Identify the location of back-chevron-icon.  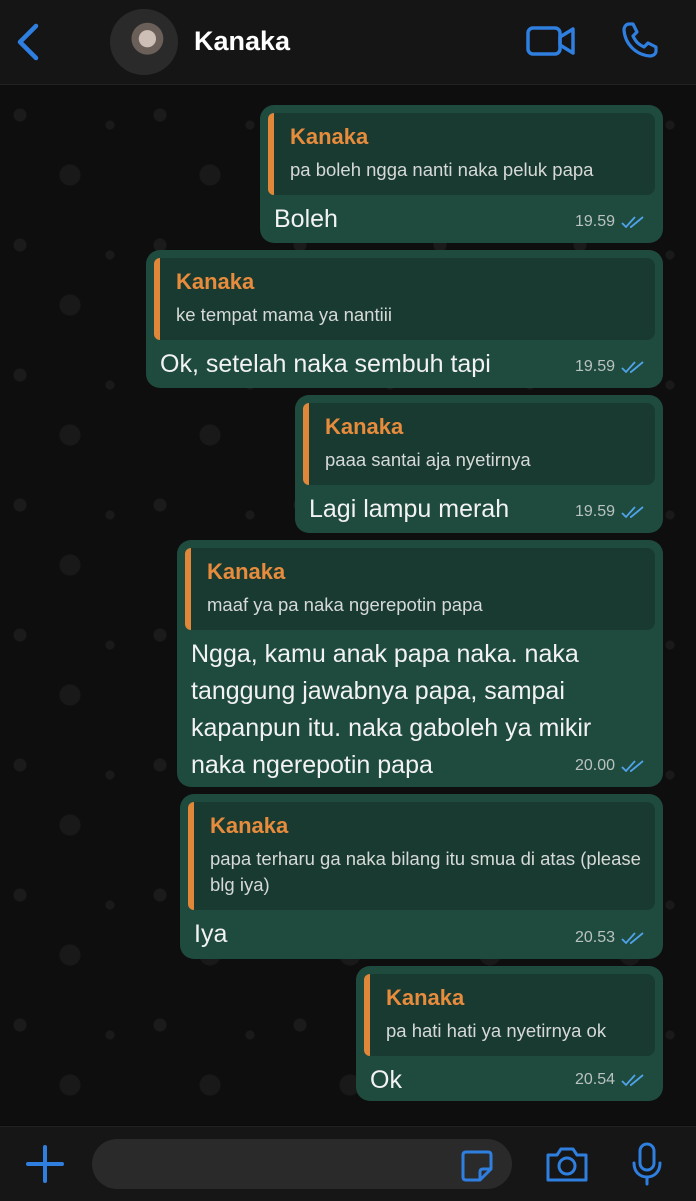
(29, 42).